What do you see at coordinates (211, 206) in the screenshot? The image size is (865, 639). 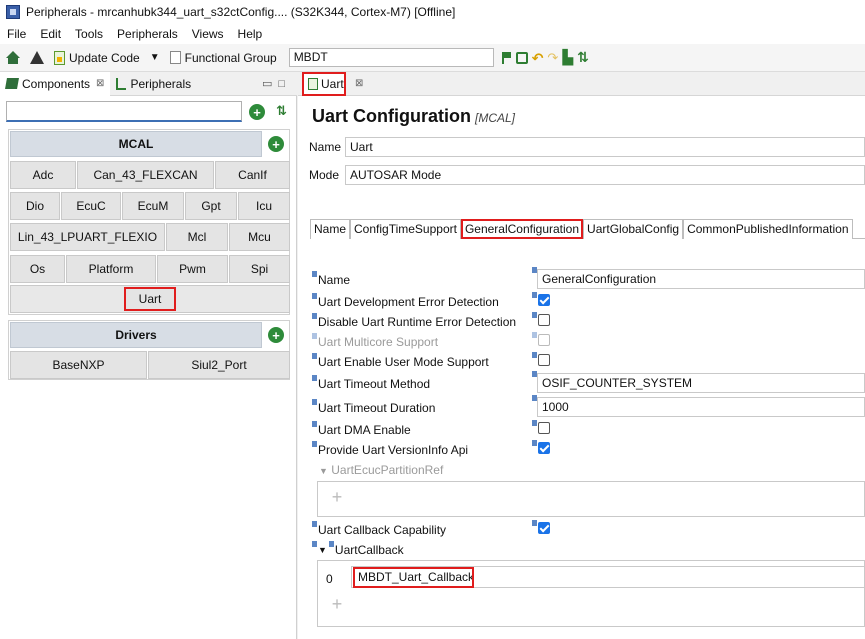 I see `component-gpt: Gpt` at bounding box center [211, 206].